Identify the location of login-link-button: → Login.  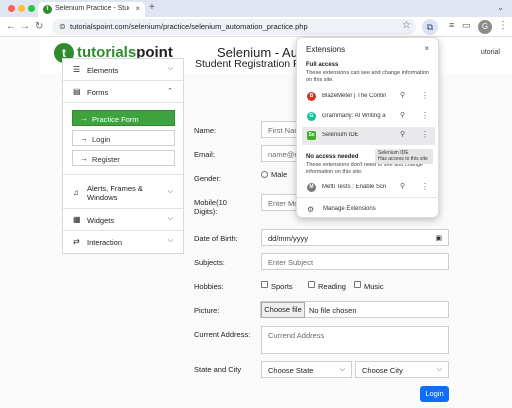
(123, 138).